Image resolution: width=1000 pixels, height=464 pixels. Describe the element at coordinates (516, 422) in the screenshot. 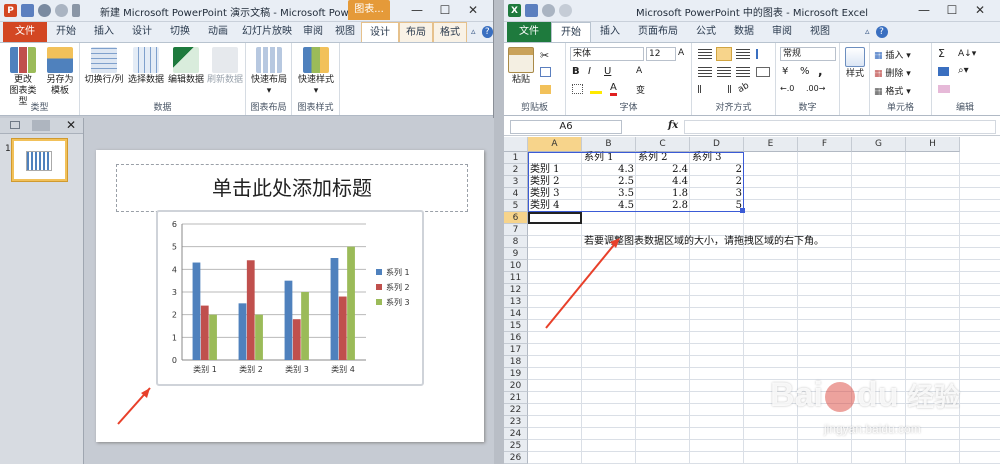

I see `row-header: 23` at that location.